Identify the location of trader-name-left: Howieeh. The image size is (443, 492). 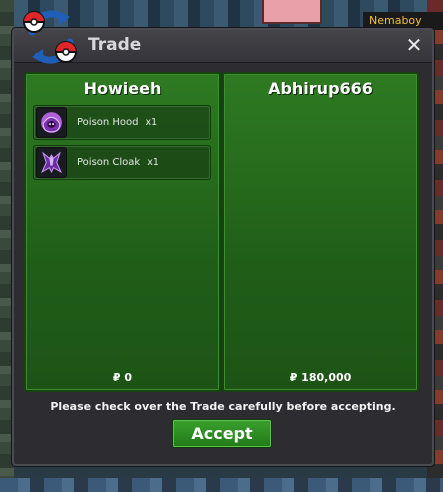
(122, 88).